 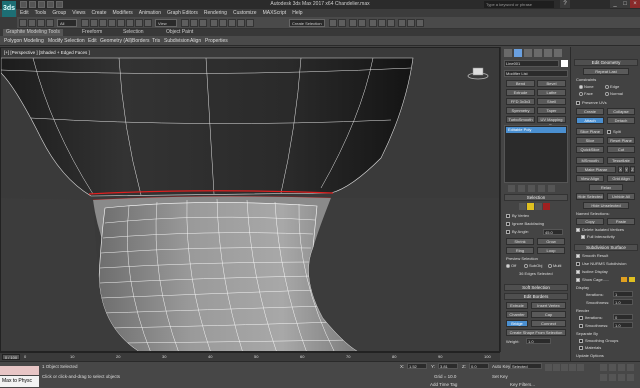 What do you see at coordinates (548, 305) in the screenshot?
I see `insert-vertex-button: Insert Vertex` at bounding box center [548, 305].